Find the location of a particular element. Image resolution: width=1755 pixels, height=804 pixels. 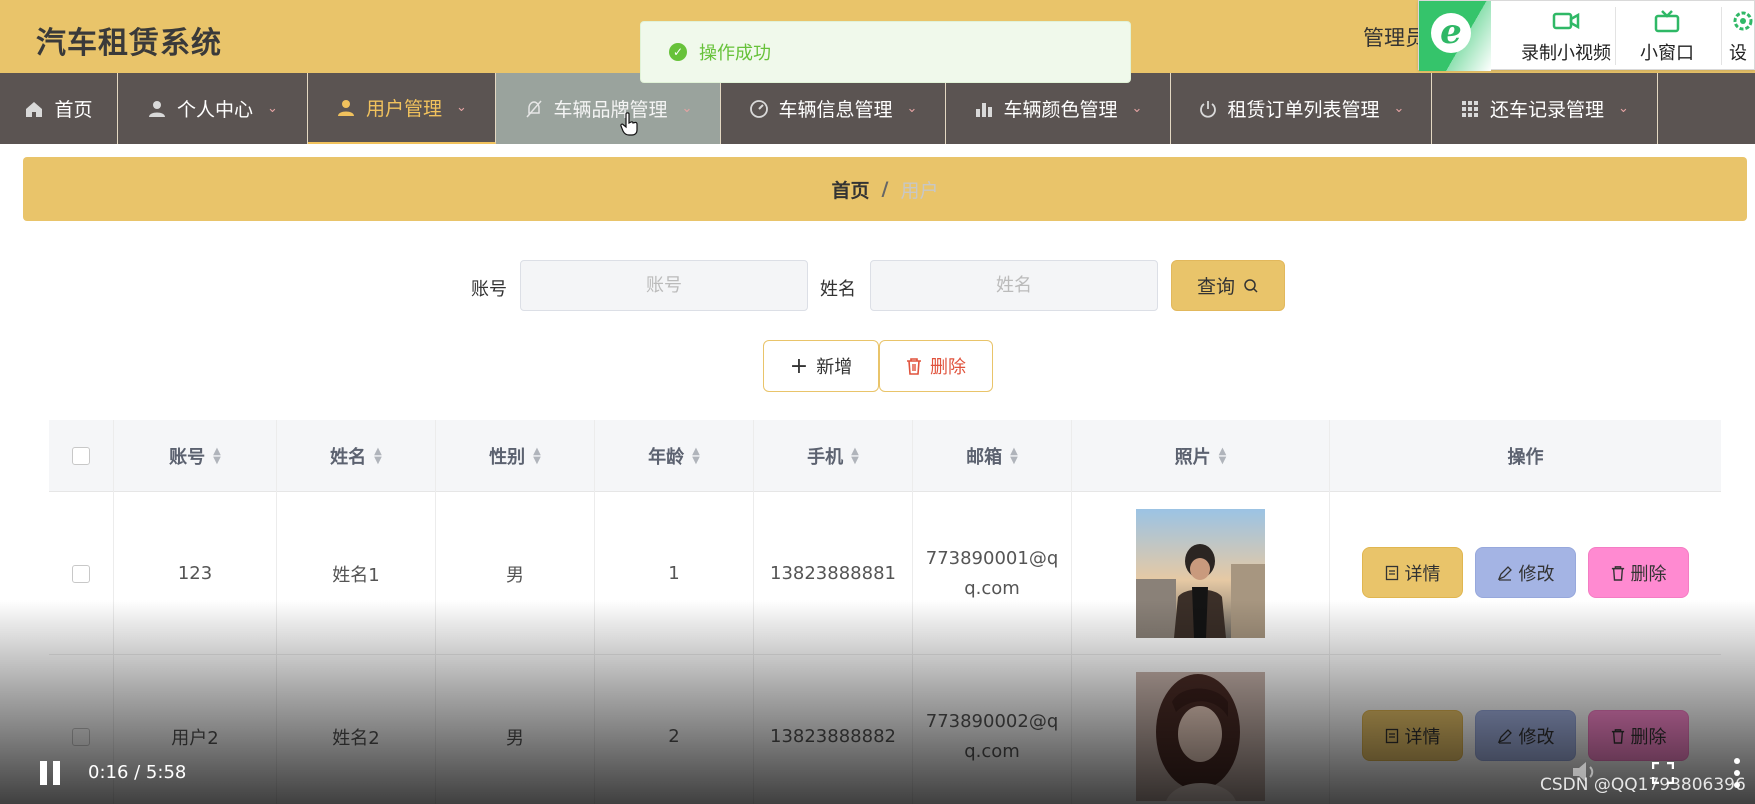

edit-label: 修改 is located at coordinates (1536, 574).